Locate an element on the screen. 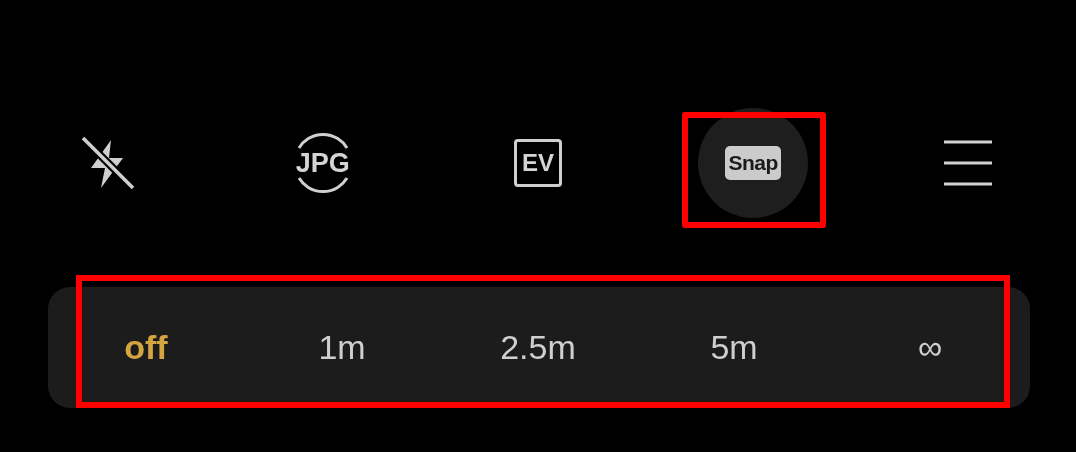  timer-option: ∞ is located at coordinates (930, 347).